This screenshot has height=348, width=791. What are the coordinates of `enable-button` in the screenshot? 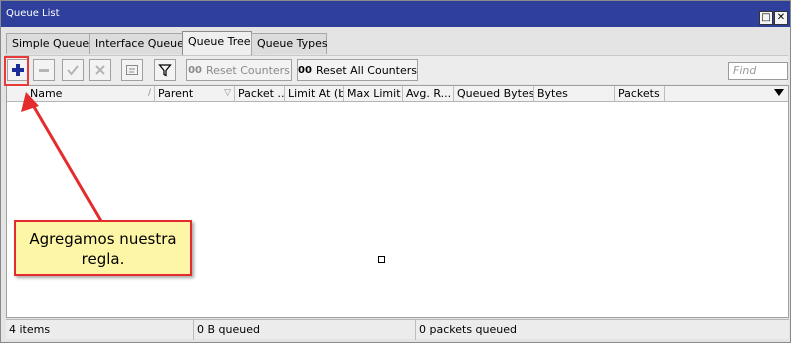 It's located at (73, 70).